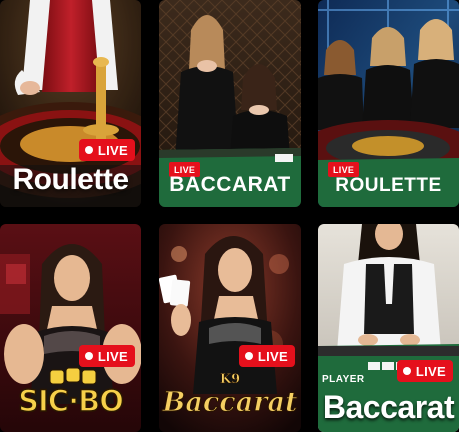 The image size is (459, 432). Describe the element at coordinates (70, 401) in the screenshot. I see `sicbo-logo: SIC·BO` at that location.